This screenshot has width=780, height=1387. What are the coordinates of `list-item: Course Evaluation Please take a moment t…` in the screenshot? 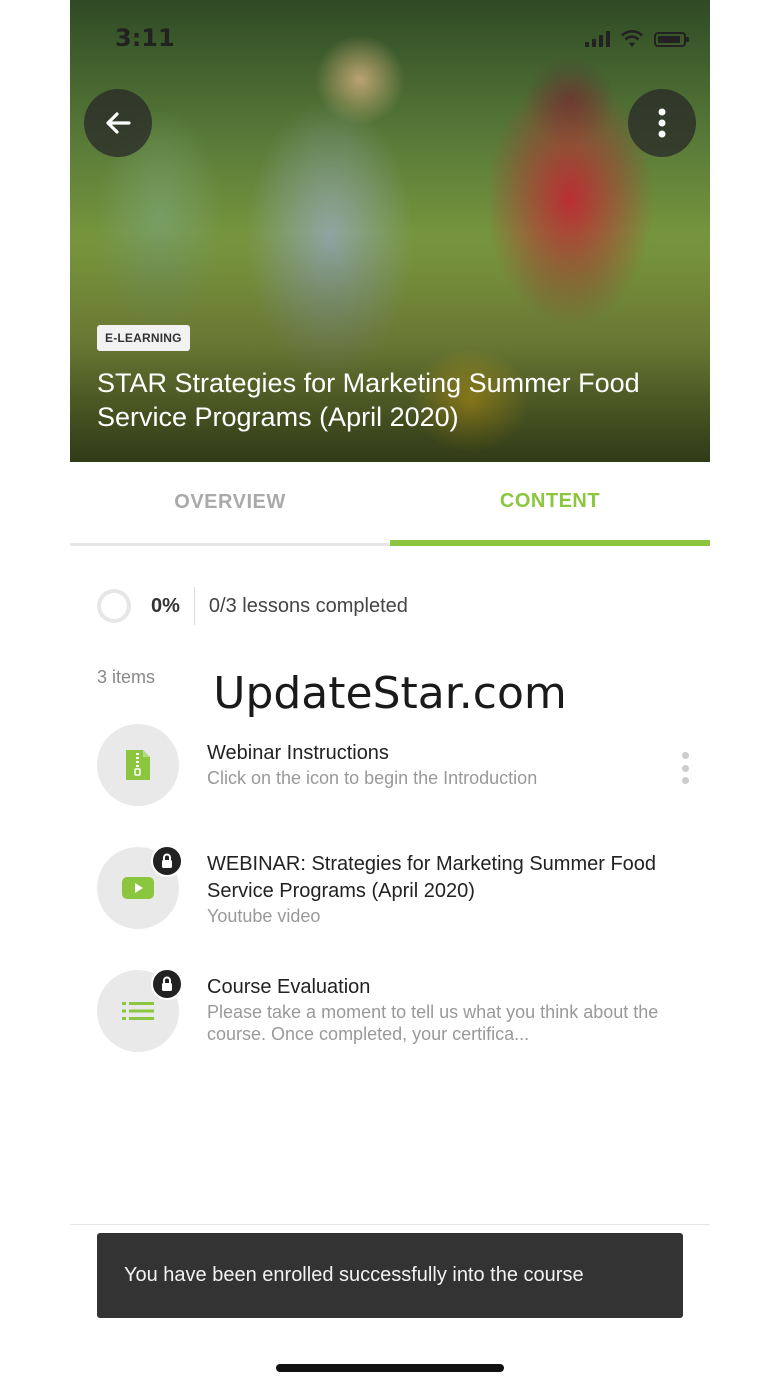 It's located at (397, 1010).